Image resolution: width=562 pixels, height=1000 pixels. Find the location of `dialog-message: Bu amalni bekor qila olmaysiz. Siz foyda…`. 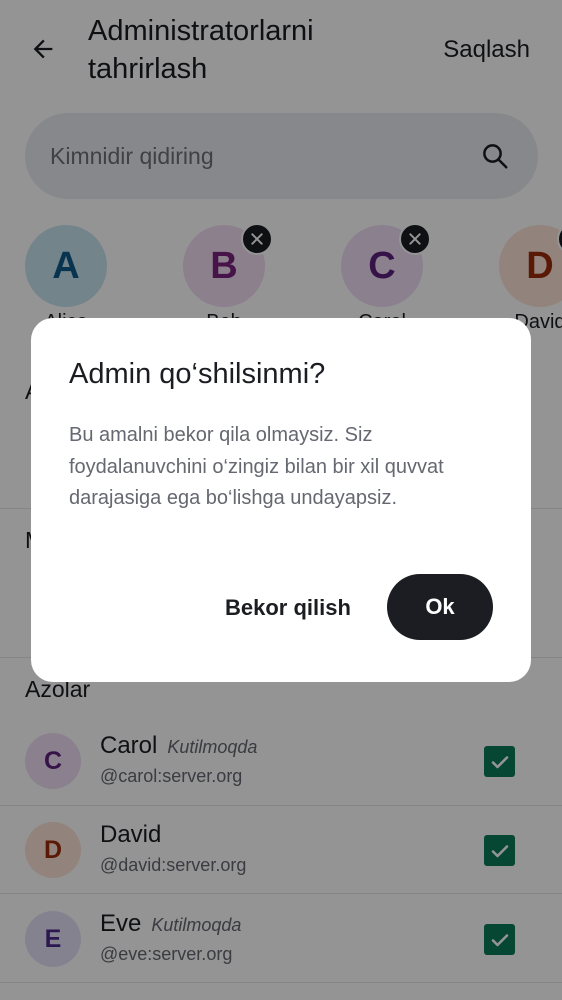

dialog-message: Bu amalni bekor qila olmaysiz. Siz foyda… is located at coordinates (256, 466).